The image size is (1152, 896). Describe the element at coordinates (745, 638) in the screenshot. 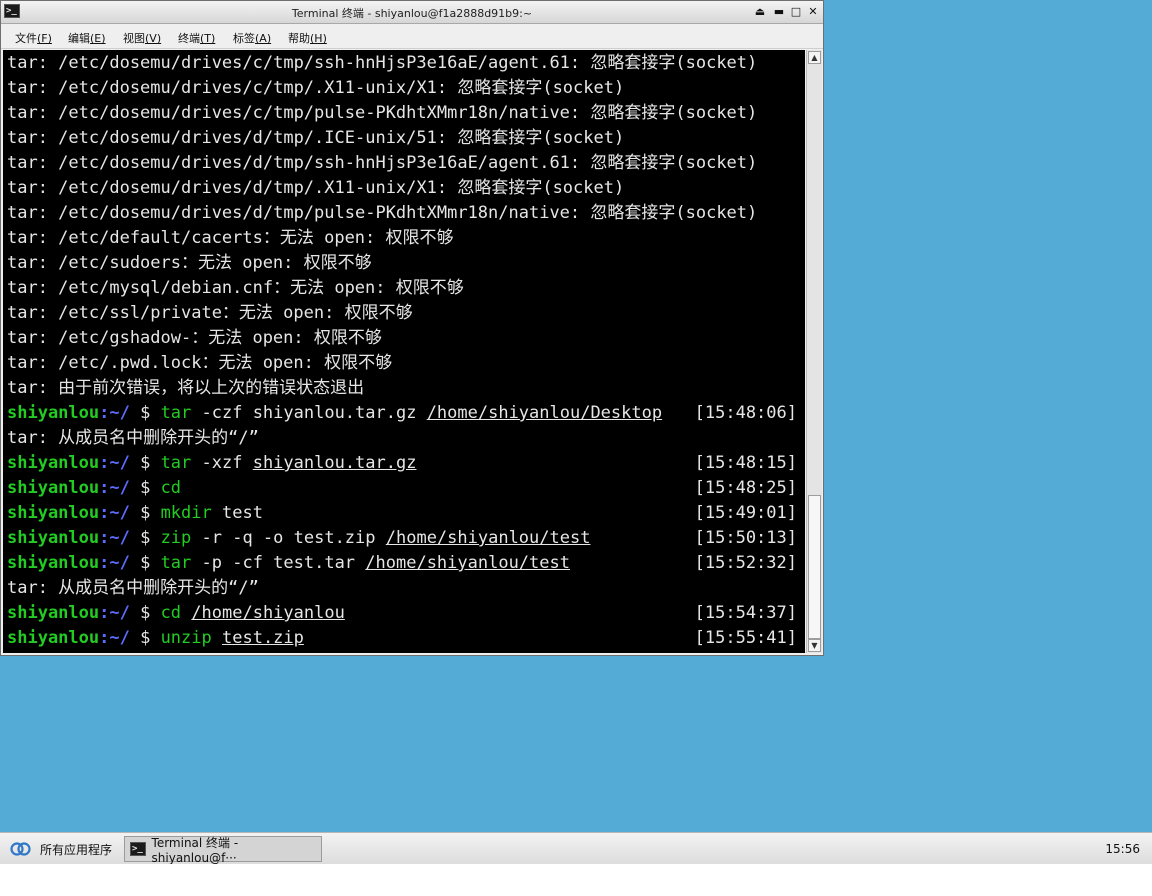

I see `command-timestamp: [15:55:41]` at that location.